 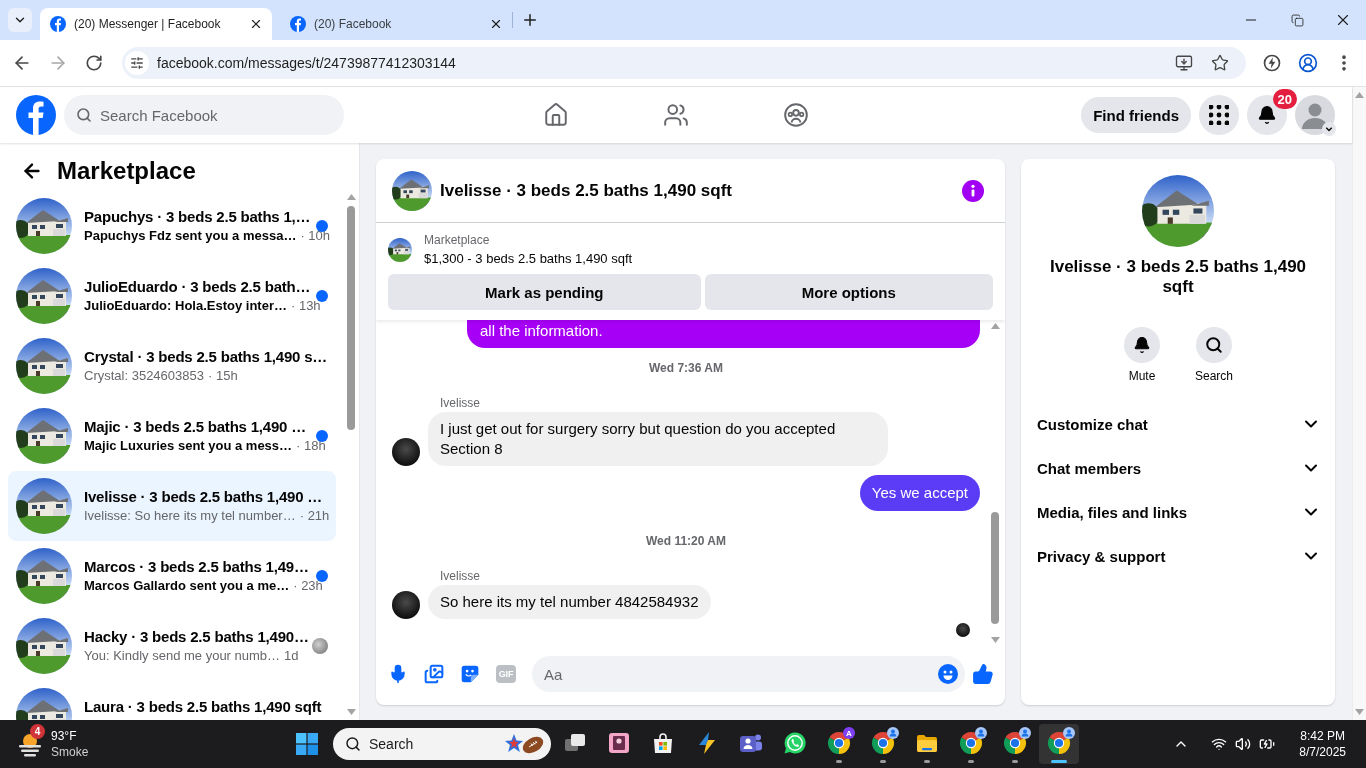 What do you see at coordinates (315, 236) in the screenshot?
I see `message-time: · 10h` at bounding box center [315, 236].